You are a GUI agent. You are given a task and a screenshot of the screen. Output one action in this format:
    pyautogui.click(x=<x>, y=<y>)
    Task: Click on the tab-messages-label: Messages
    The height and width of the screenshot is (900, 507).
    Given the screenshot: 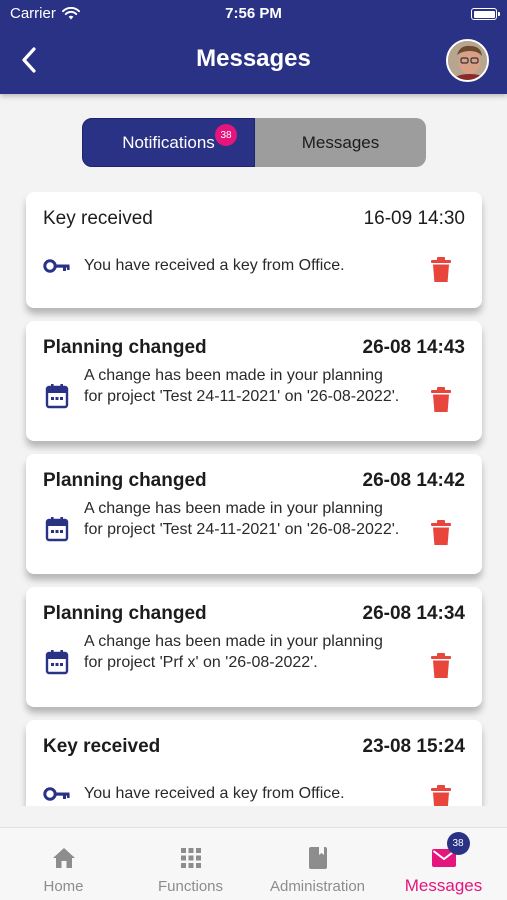 What is the action you would take?
    pyautogui.click(x=340, y=142)
    